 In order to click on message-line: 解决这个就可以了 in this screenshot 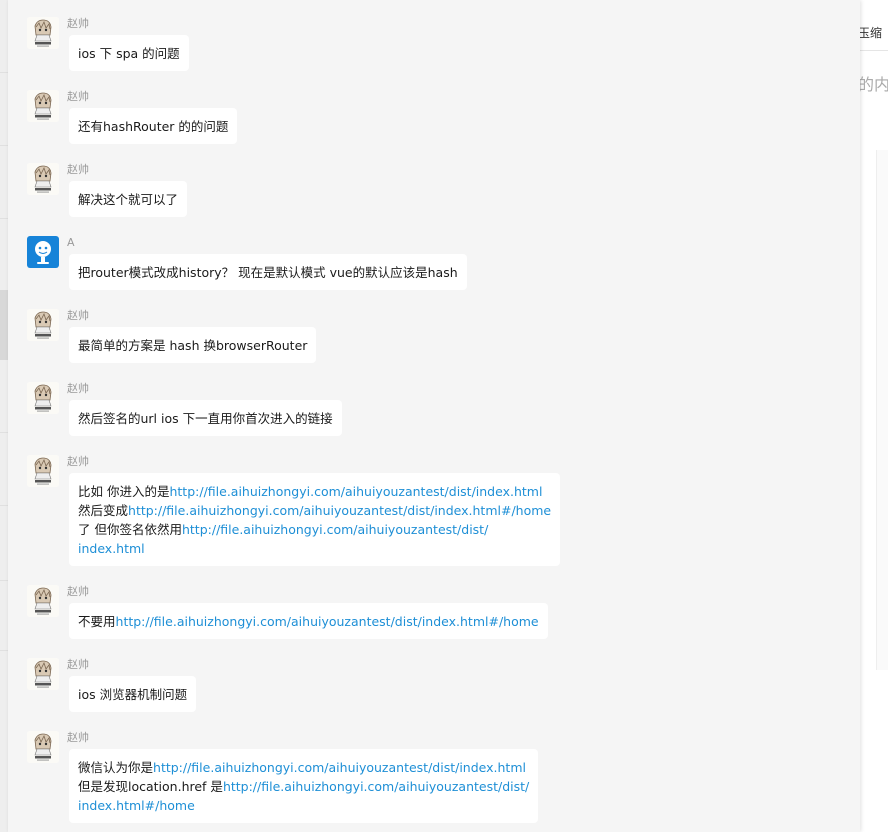, I will do `click(128, 199)`.